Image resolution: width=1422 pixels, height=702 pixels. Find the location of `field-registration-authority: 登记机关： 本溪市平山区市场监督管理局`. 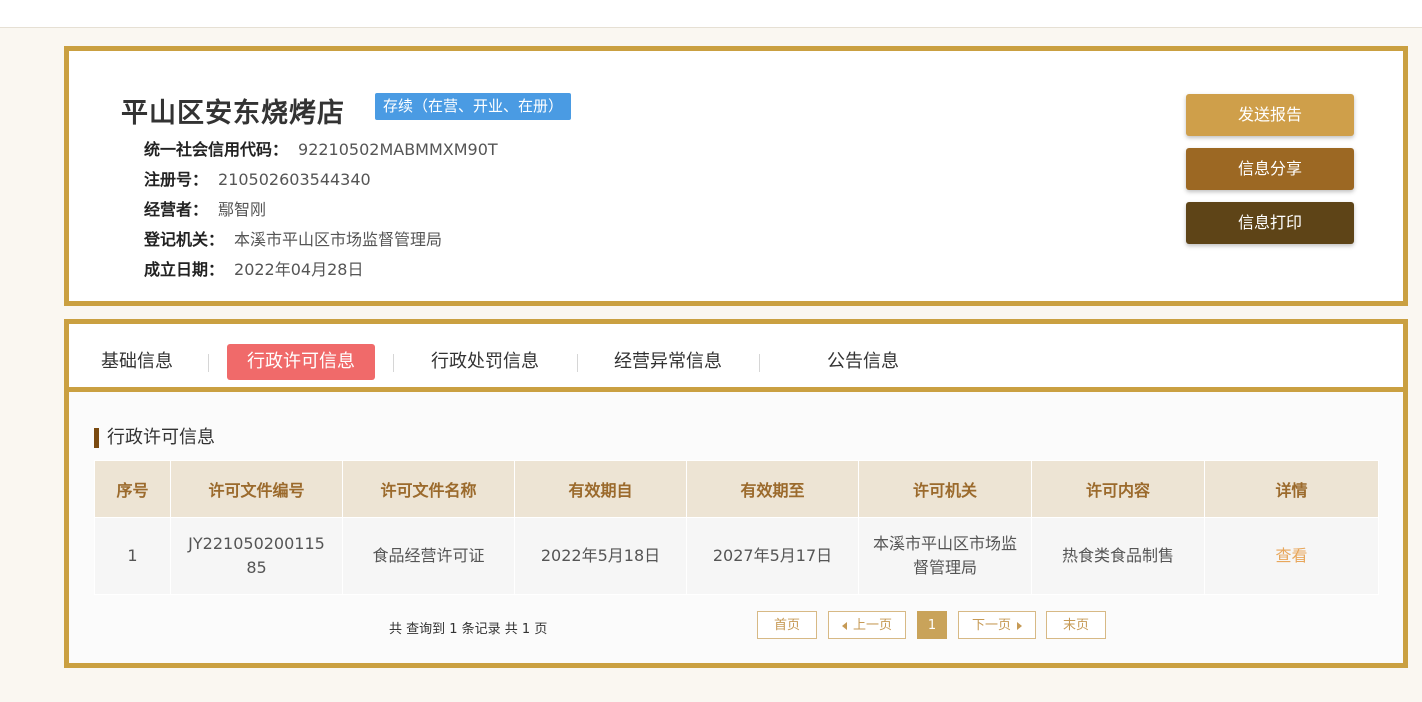

field-registration-authority: 登记机关： 本溪市平山区市场监督管理局 is located at coordinates (293, 238).